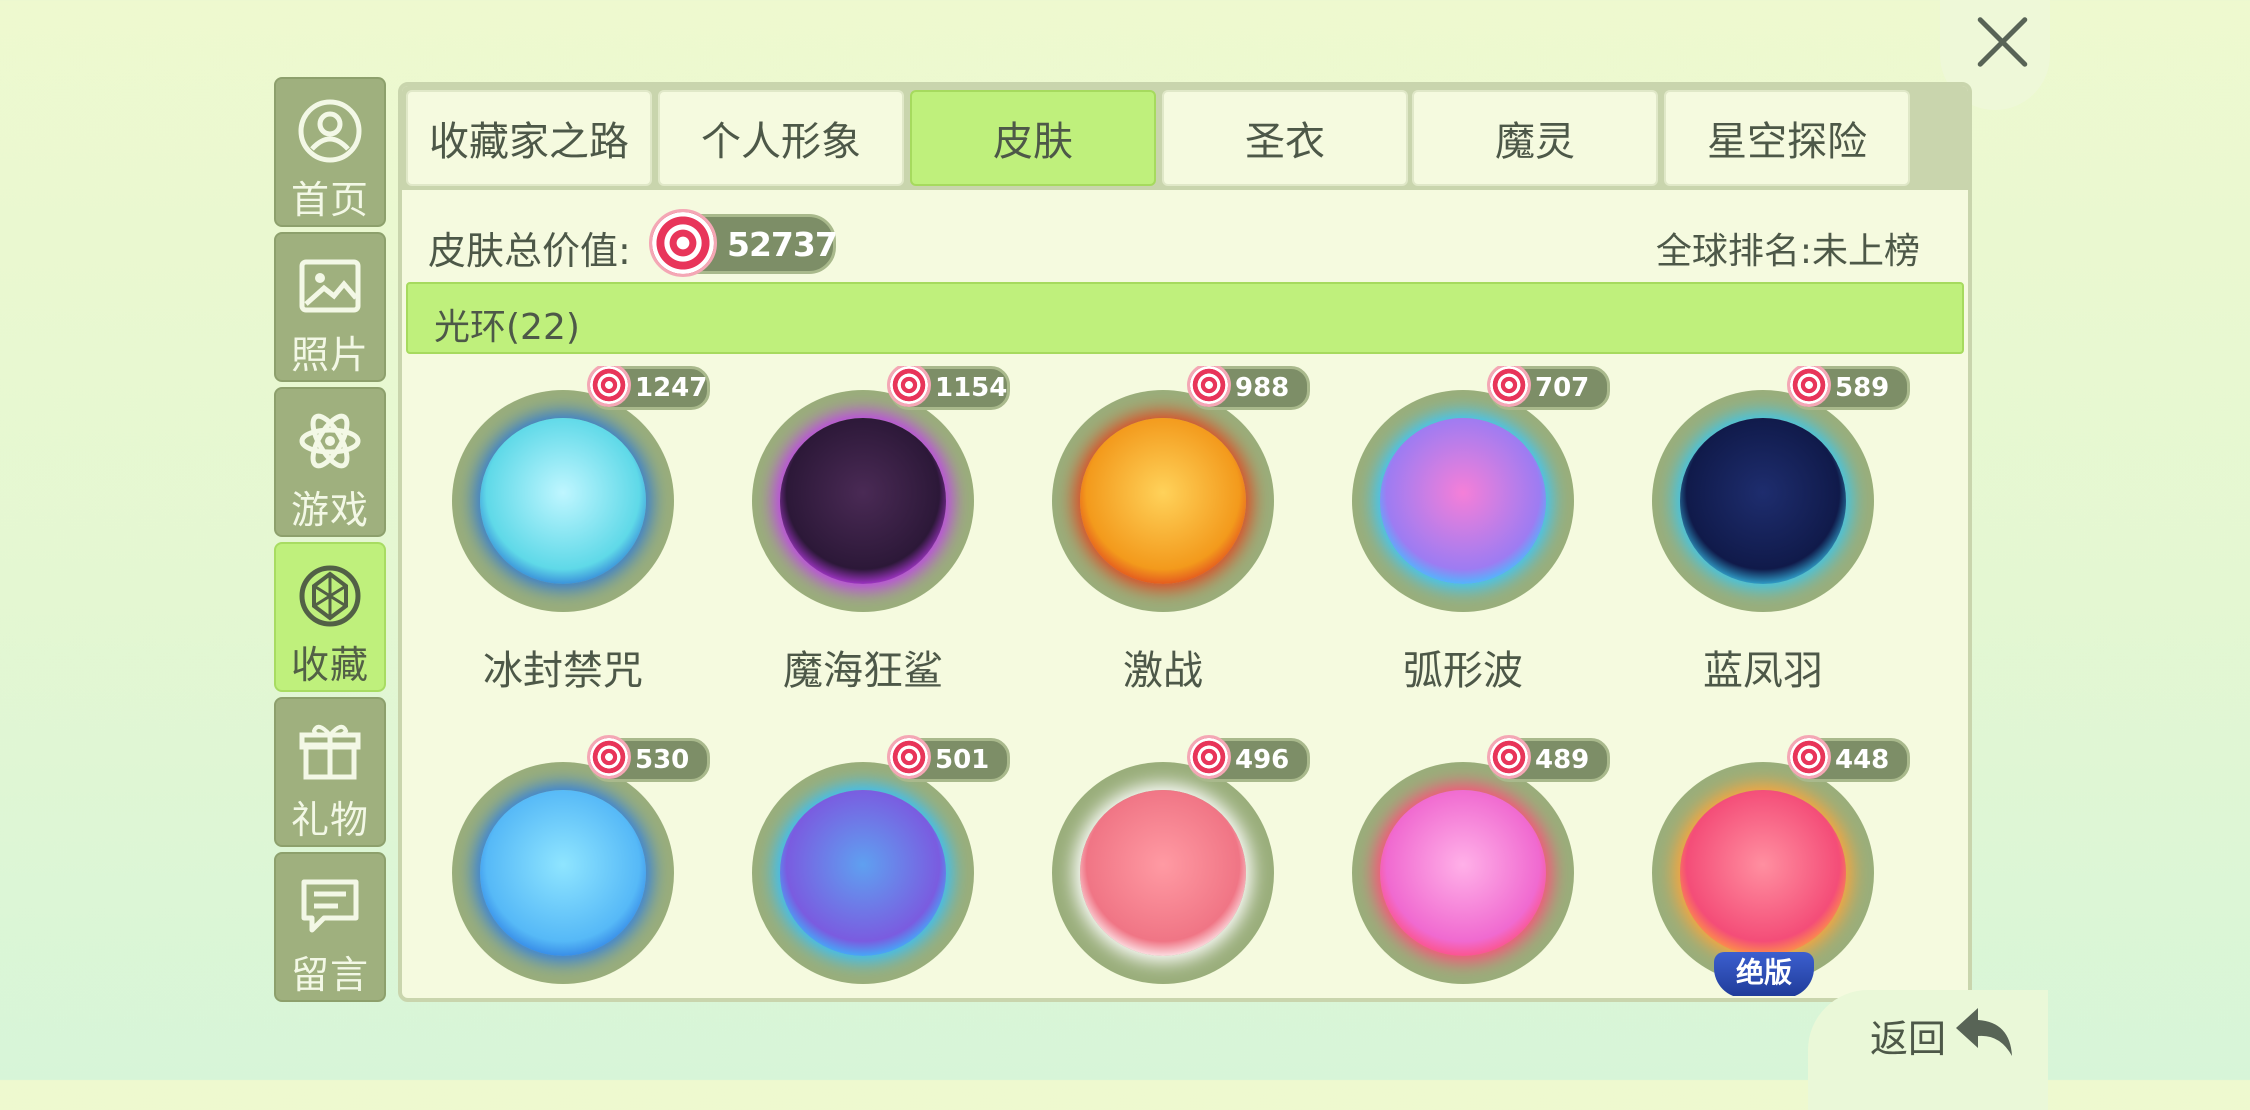 The height and width of the screenshot is (1110, 2250). I want to click on price-value: 988, so click(1262, 388).